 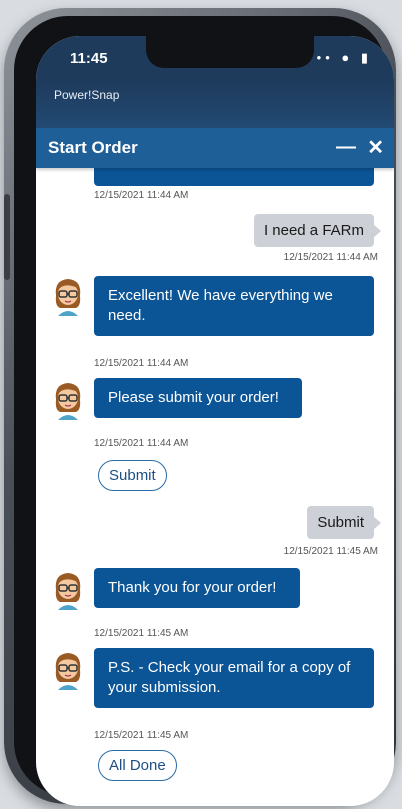 I want to click on bot-message-bubble: Thank you for your order!, so click(x=197, y=588).